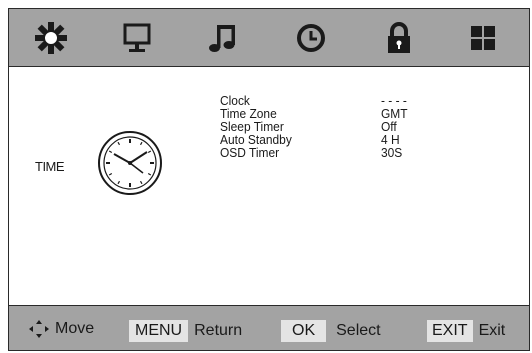  Describe the element at coordinates (50, 166) in the screenshot. I see `section-title: TIME` at that location.